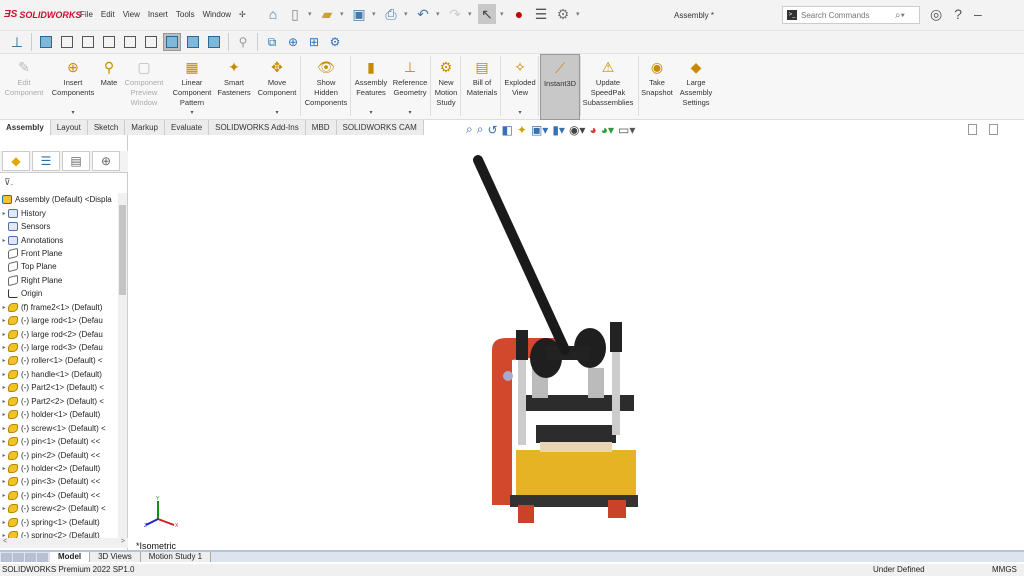 The image size is (1024, 576). What do you see at coordinates (131, 14) in the screenshot?
I see `menu-view: View` at bounding box center [131, 14].